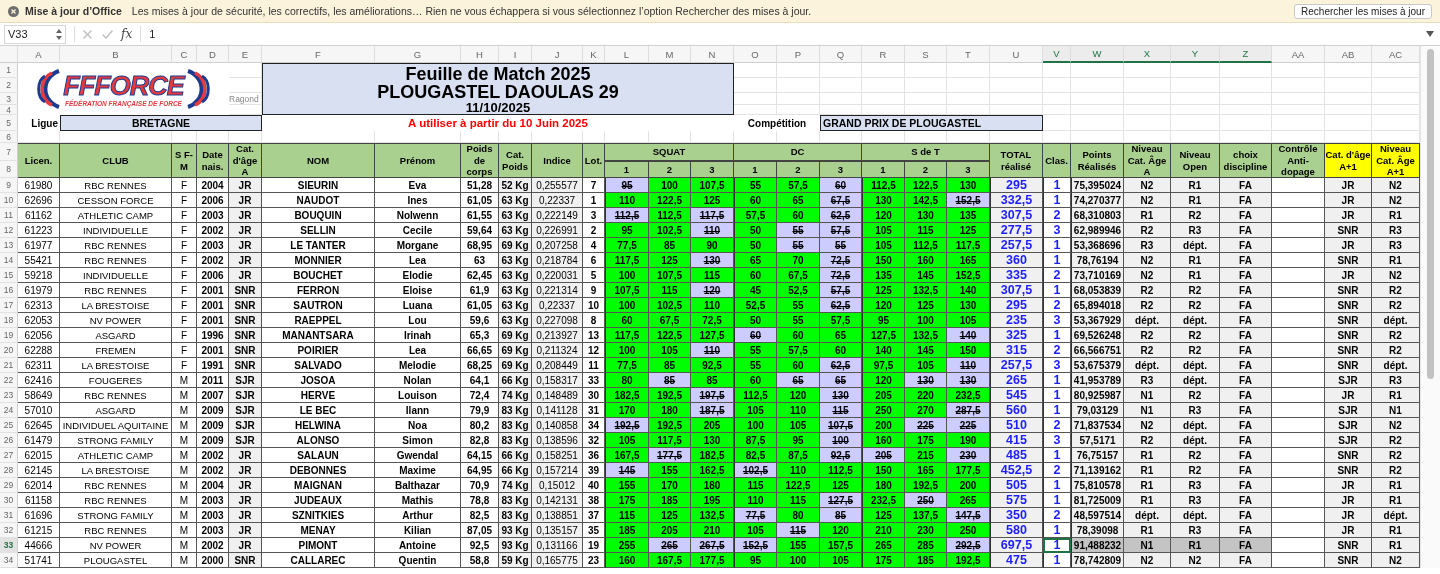 This screenshot has width=1440, height=574. What do you see at coordinates (9, 137) in the screenshot?
I see `row-header: 6` at bounding box center [9, 137].